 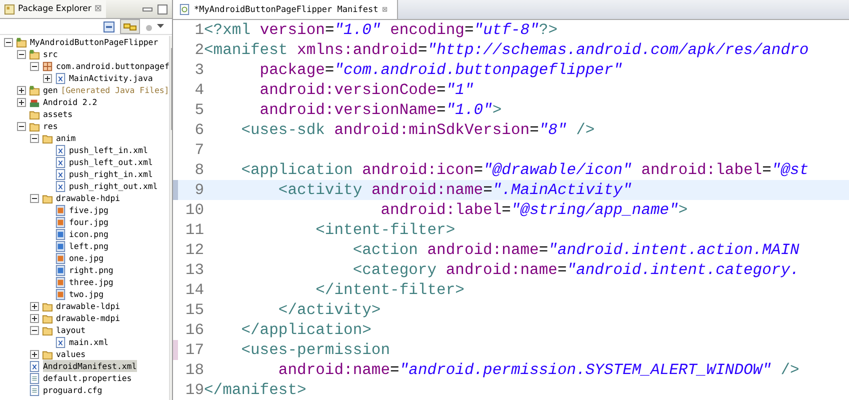 What do you see at coordinates (85, 354) in the screenshot?
I see `tree-item: values` at bounding box center [85, 354].